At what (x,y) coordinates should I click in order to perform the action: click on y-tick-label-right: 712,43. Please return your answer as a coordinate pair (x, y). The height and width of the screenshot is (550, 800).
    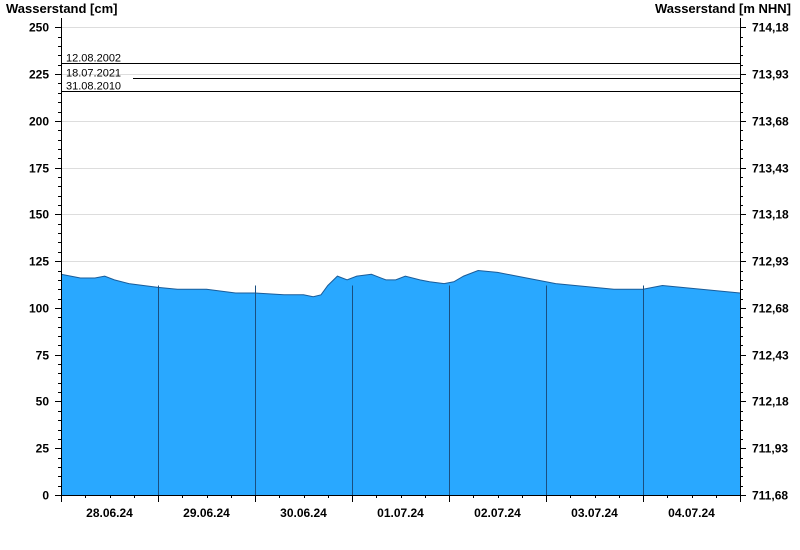
    Looking at the image, I should click on (770, 356).